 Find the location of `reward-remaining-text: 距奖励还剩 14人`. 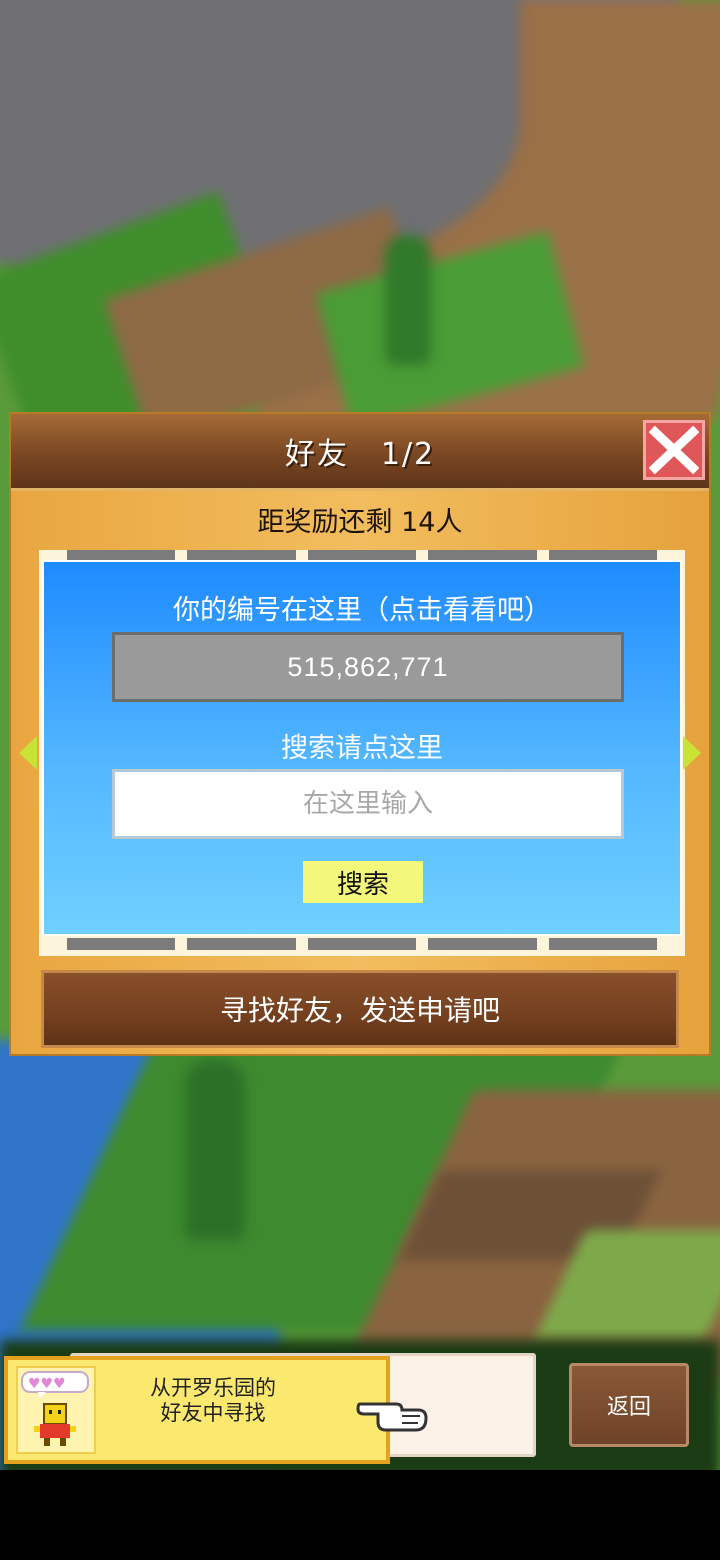

reward-remaining-text: 距奖励还剩 14人 is located at coordinates (360, 522).